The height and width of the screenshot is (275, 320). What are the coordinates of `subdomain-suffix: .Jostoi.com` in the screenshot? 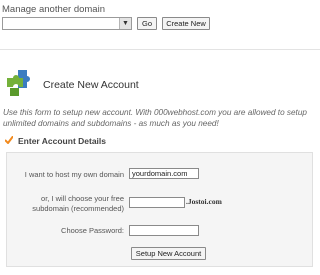 It's located at (204, 201).